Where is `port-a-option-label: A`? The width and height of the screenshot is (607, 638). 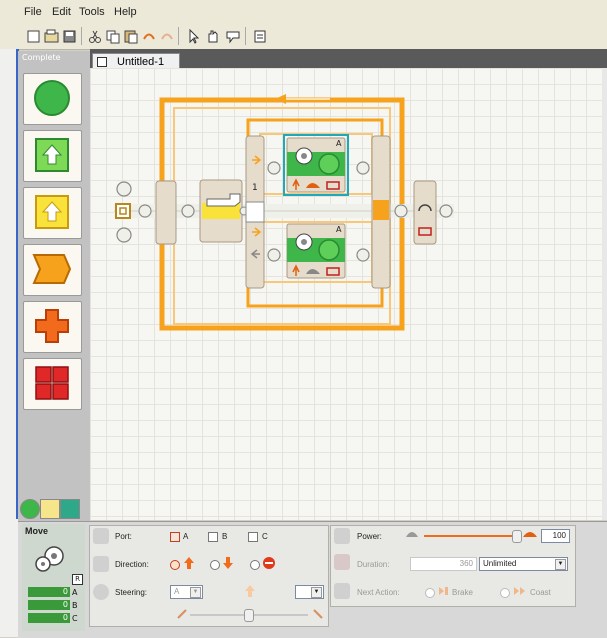 port-a-option-label: A is located at coordinates (186, 536).